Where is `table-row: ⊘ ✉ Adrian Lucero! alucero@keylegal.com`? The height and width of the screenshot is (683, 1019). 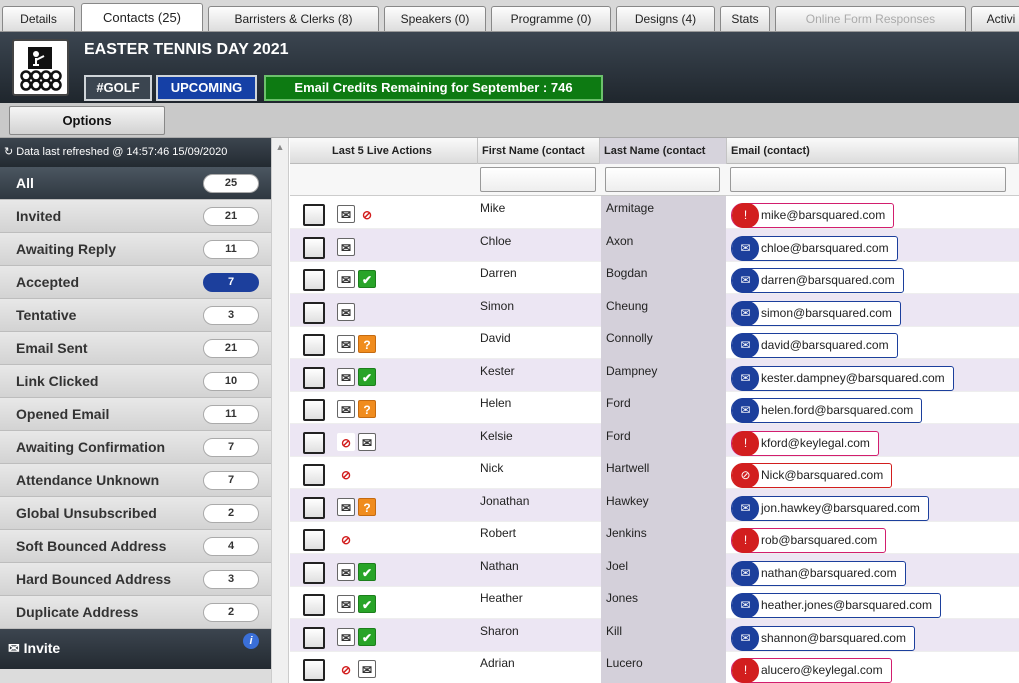 table-row: ⊘ ✉ Adrian Lucero! alucero@keylegal.com is located at coordinates (654, 667).